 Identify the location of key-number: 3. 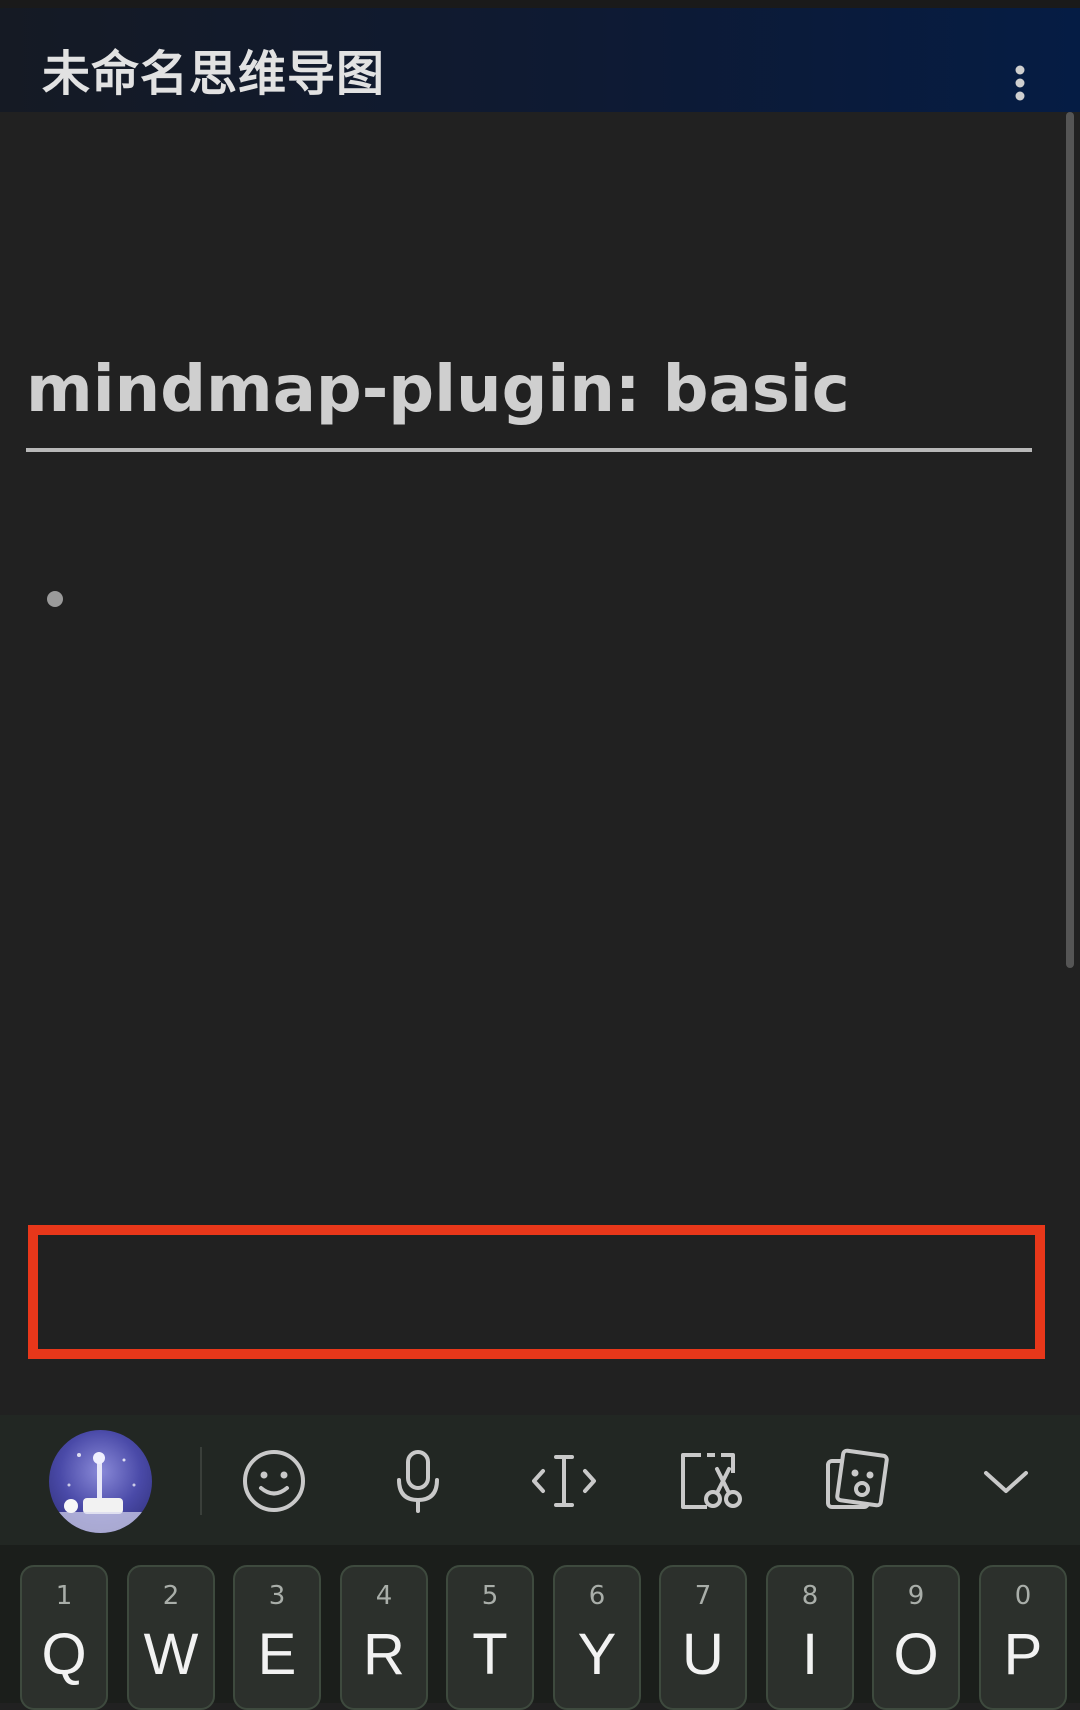
(277, 1596).